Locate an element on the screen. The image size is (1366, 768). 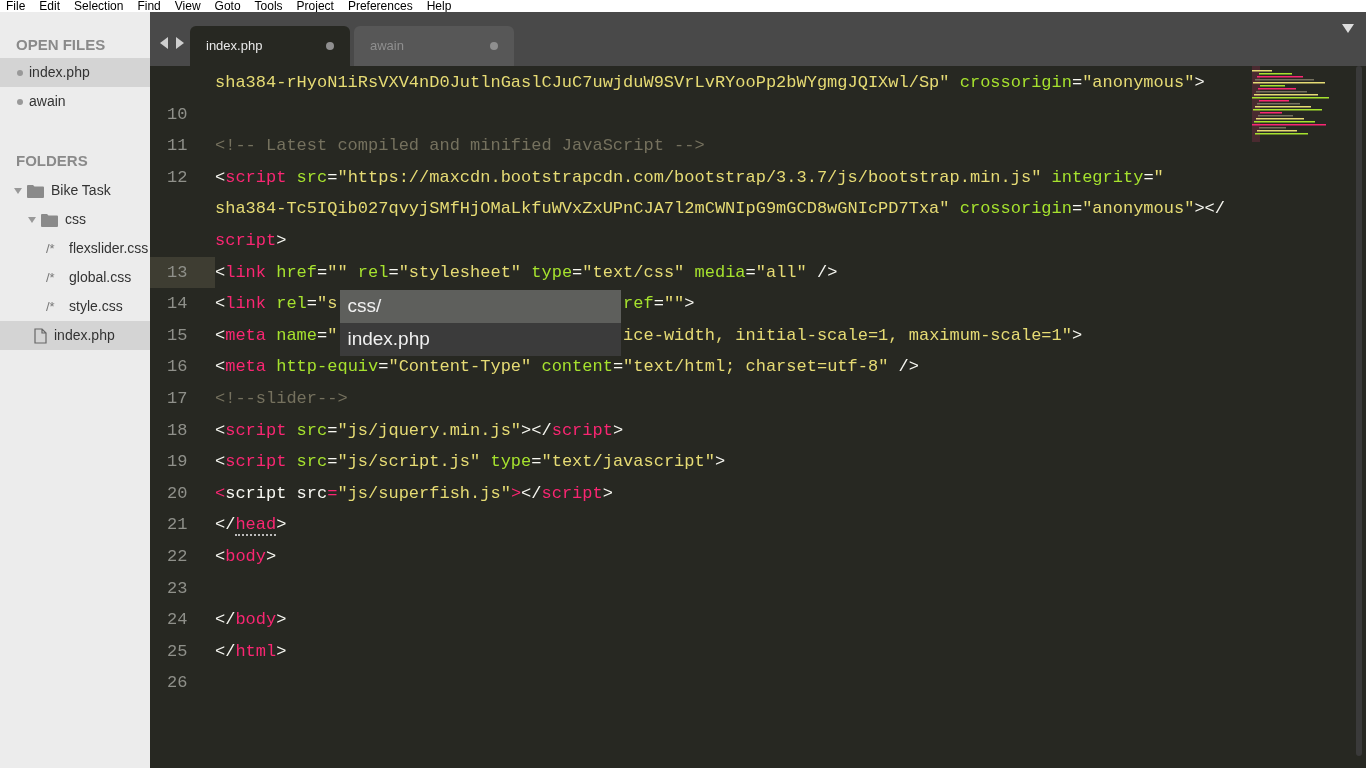
code-line: ref=""> is located at coordinates (659, 304).